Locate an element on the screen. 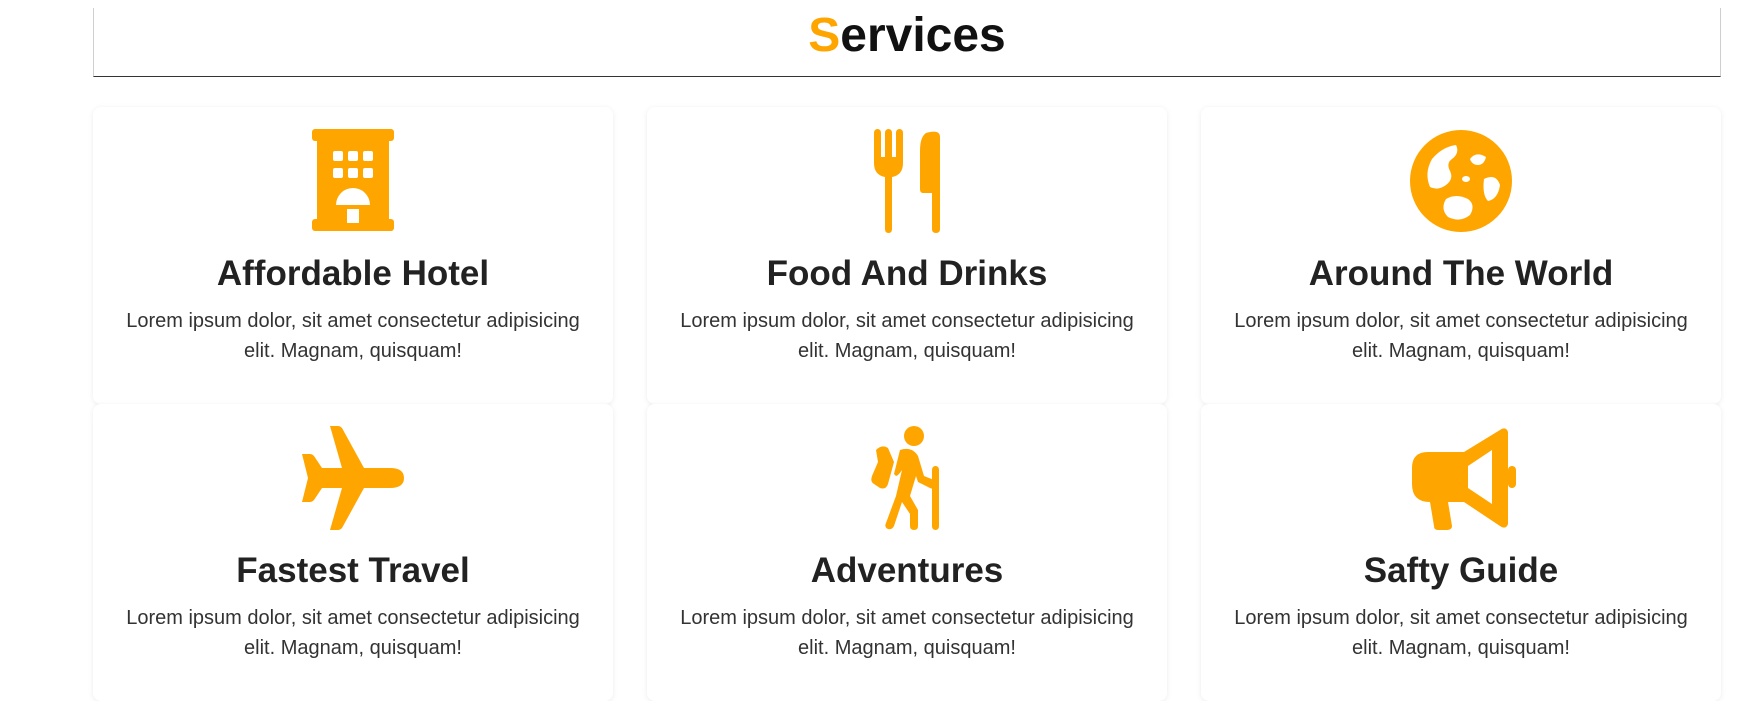 This screenshot has height=701, width=1757. card-title: Fastest Travel is located at coordinates (353, 570).